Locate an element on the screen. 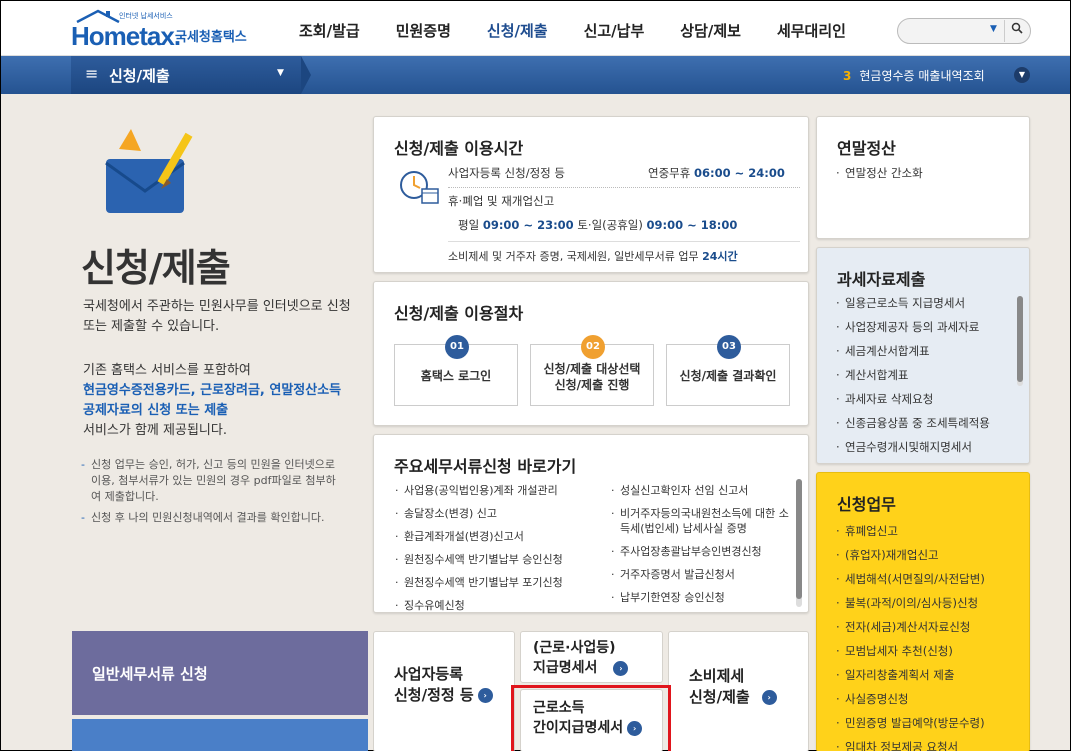 The height and width of the screenshot is (751, 1071). tax-data-link: 세금계산서합계표 is located at coordinates (912, 351).